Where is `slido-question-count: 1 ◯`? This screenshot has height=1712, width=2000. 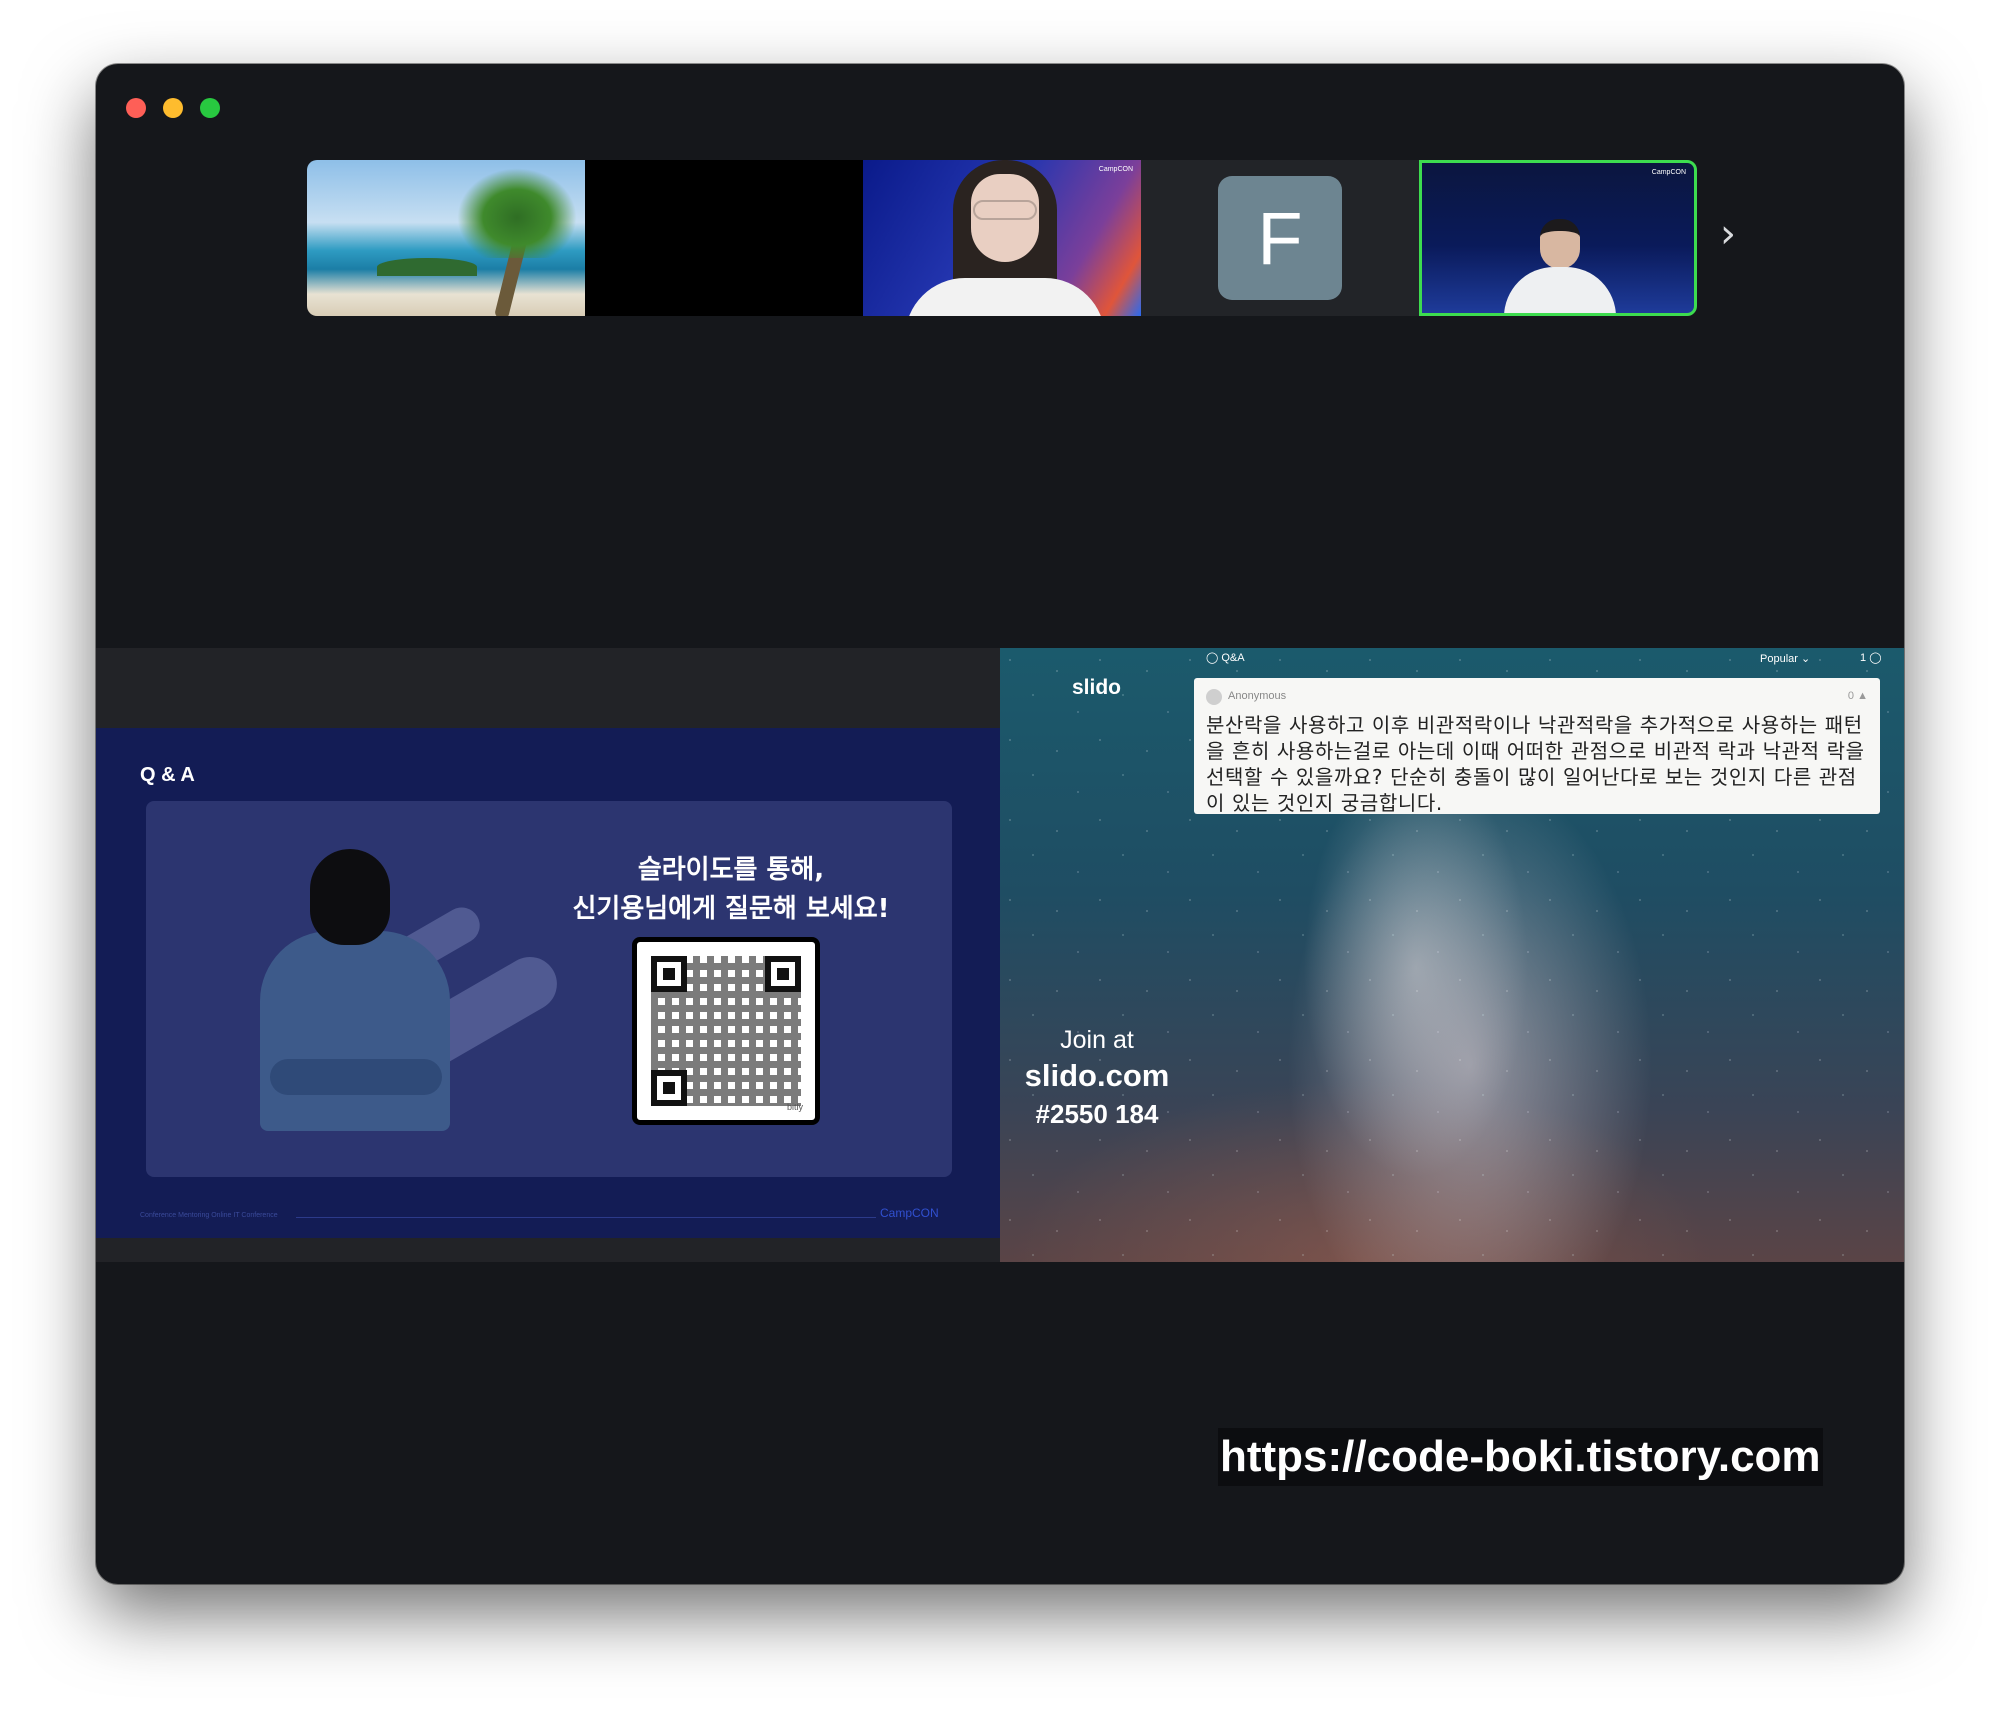 slido-question-count: 1 ◯ is located at coordinates (1871, 657).